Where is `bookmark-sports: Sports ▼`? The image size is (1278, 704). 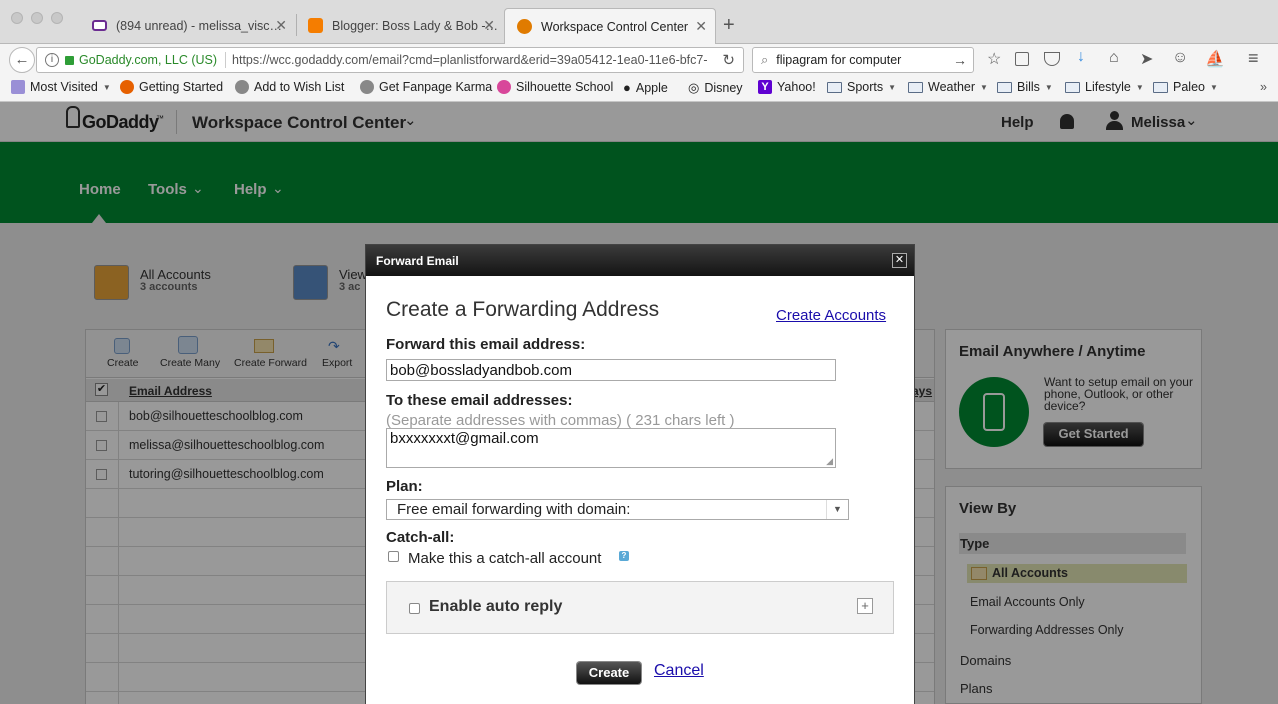
bookmark-sports: Sports ▼ is located at coordinates (861, 87).